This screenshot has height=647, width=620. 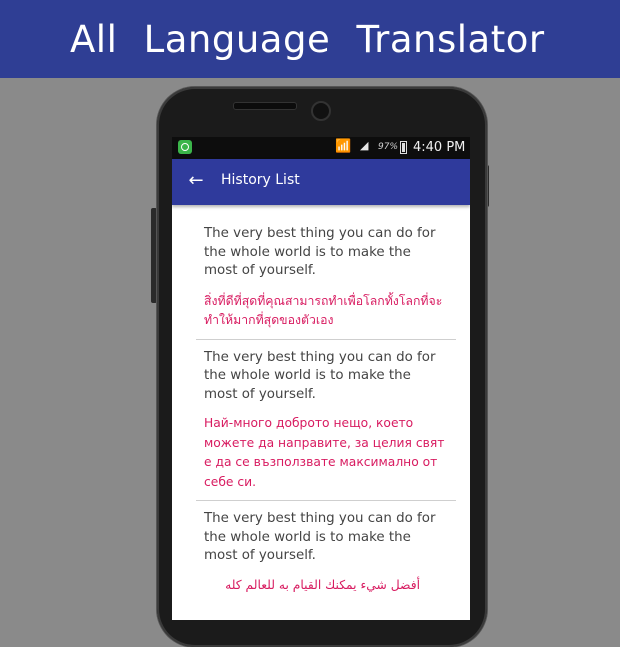 What do you see at coordinates (364, 145) in the screenshot?
I see `signal-icon: ◢` at bounding box center [364, 145].